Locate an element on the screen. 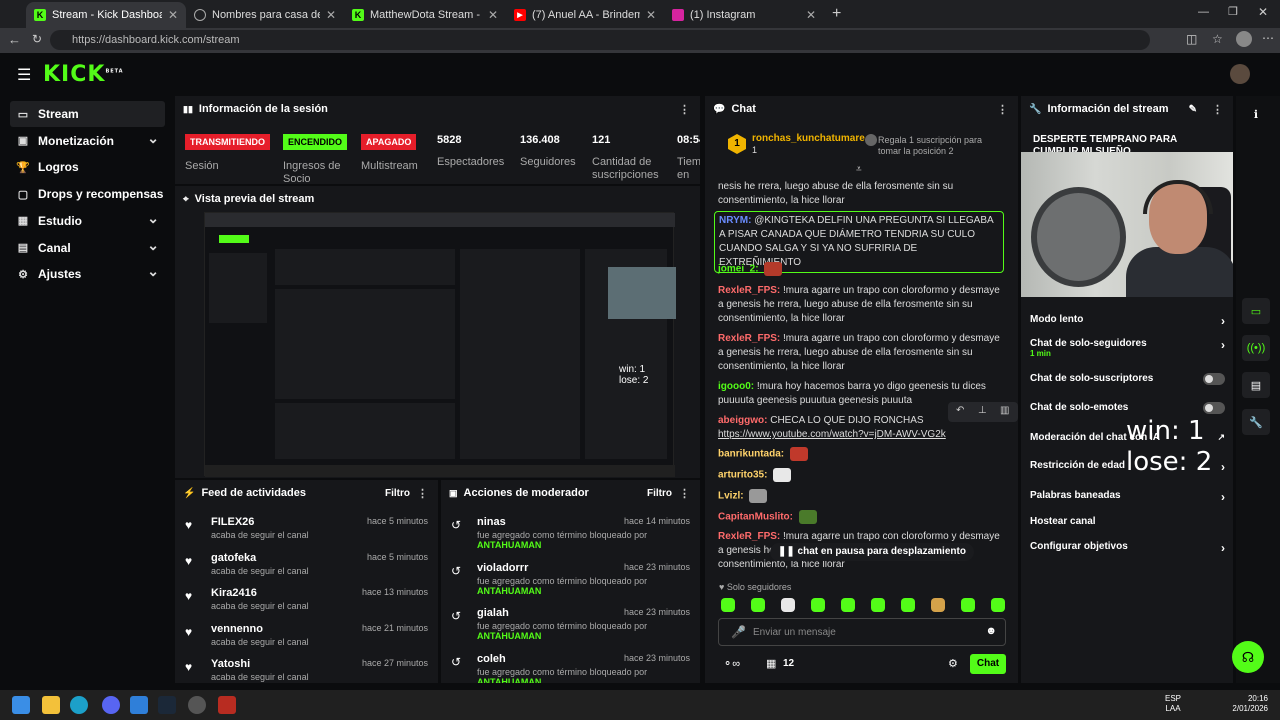  clock: 20:16 2/01/2026 is located at coordinates (1249, 704).